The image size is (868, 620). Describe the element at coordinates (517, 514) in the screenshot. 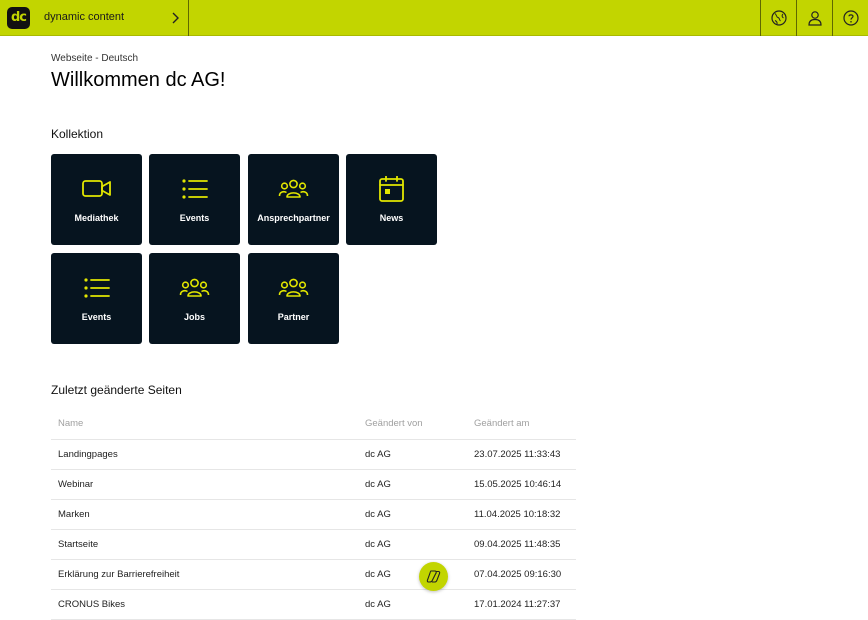

I see `cell-changed-at: 11.04.2025 10:18:32` at that location.